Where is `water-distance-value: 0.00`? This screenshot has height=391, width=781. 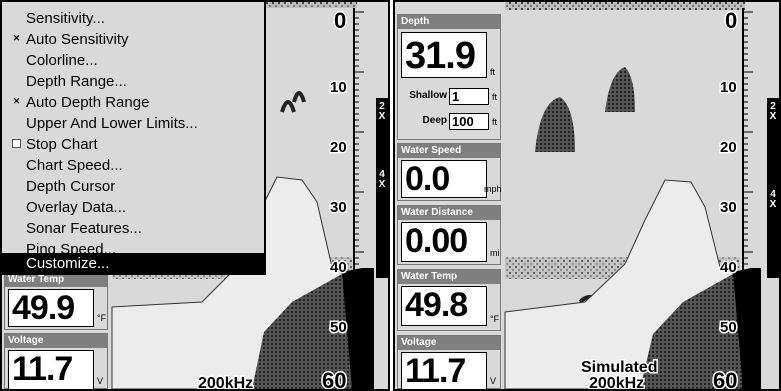 water-distance-value: 0.00 is located at coordinates (444, 242).